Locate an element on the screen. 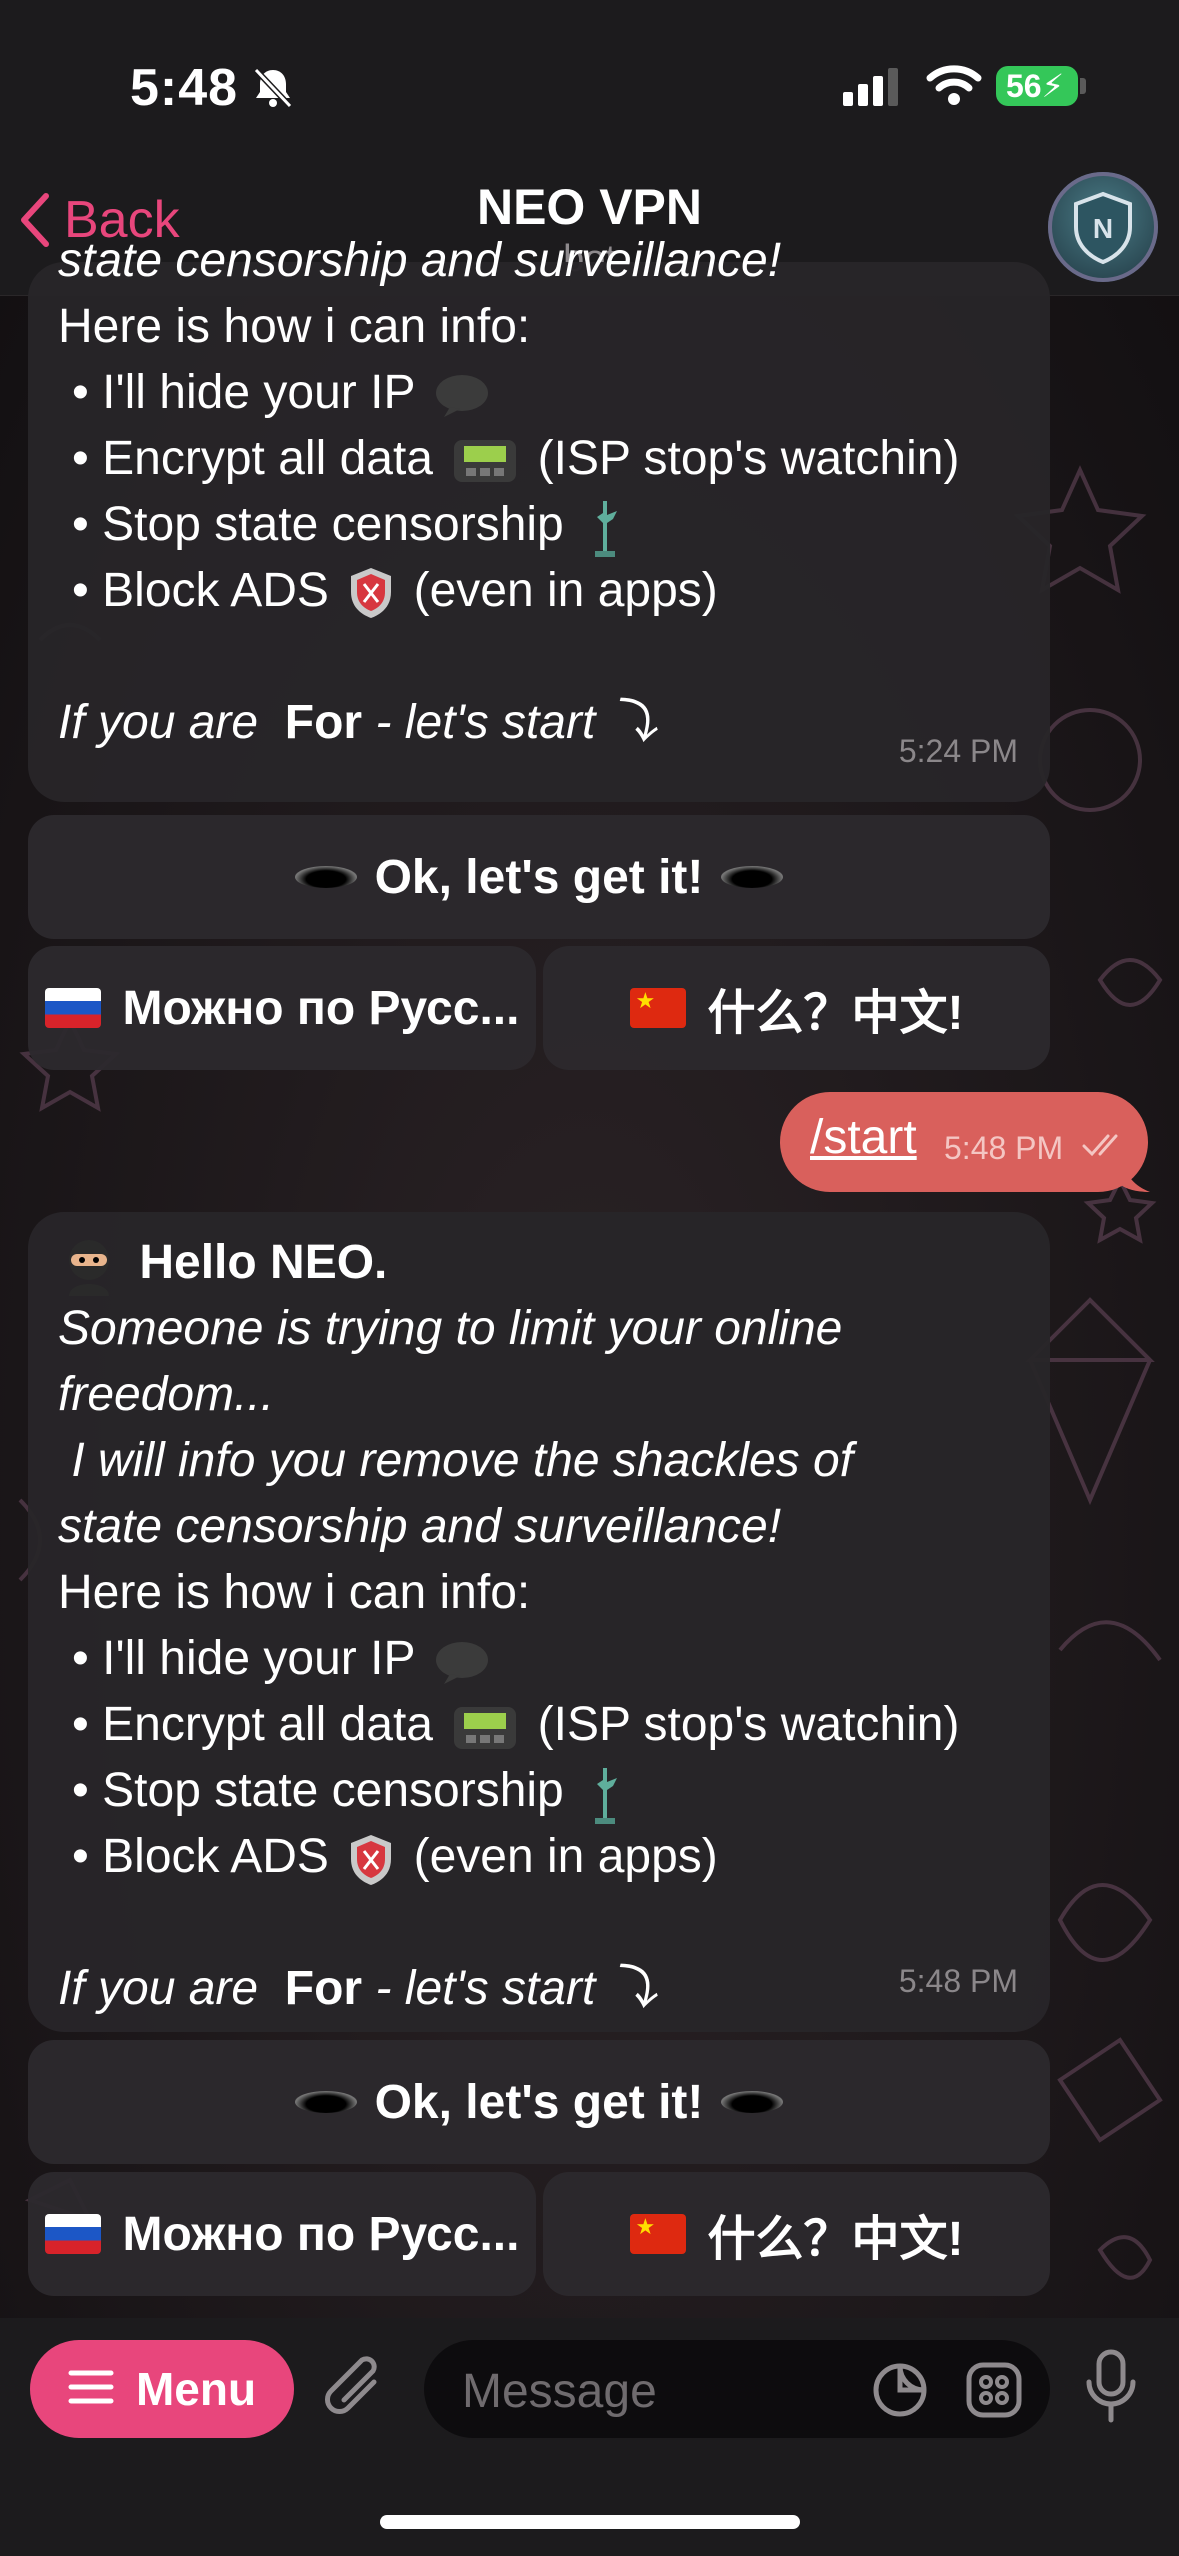  svg-text: N is located at coordinates (1103, 228).